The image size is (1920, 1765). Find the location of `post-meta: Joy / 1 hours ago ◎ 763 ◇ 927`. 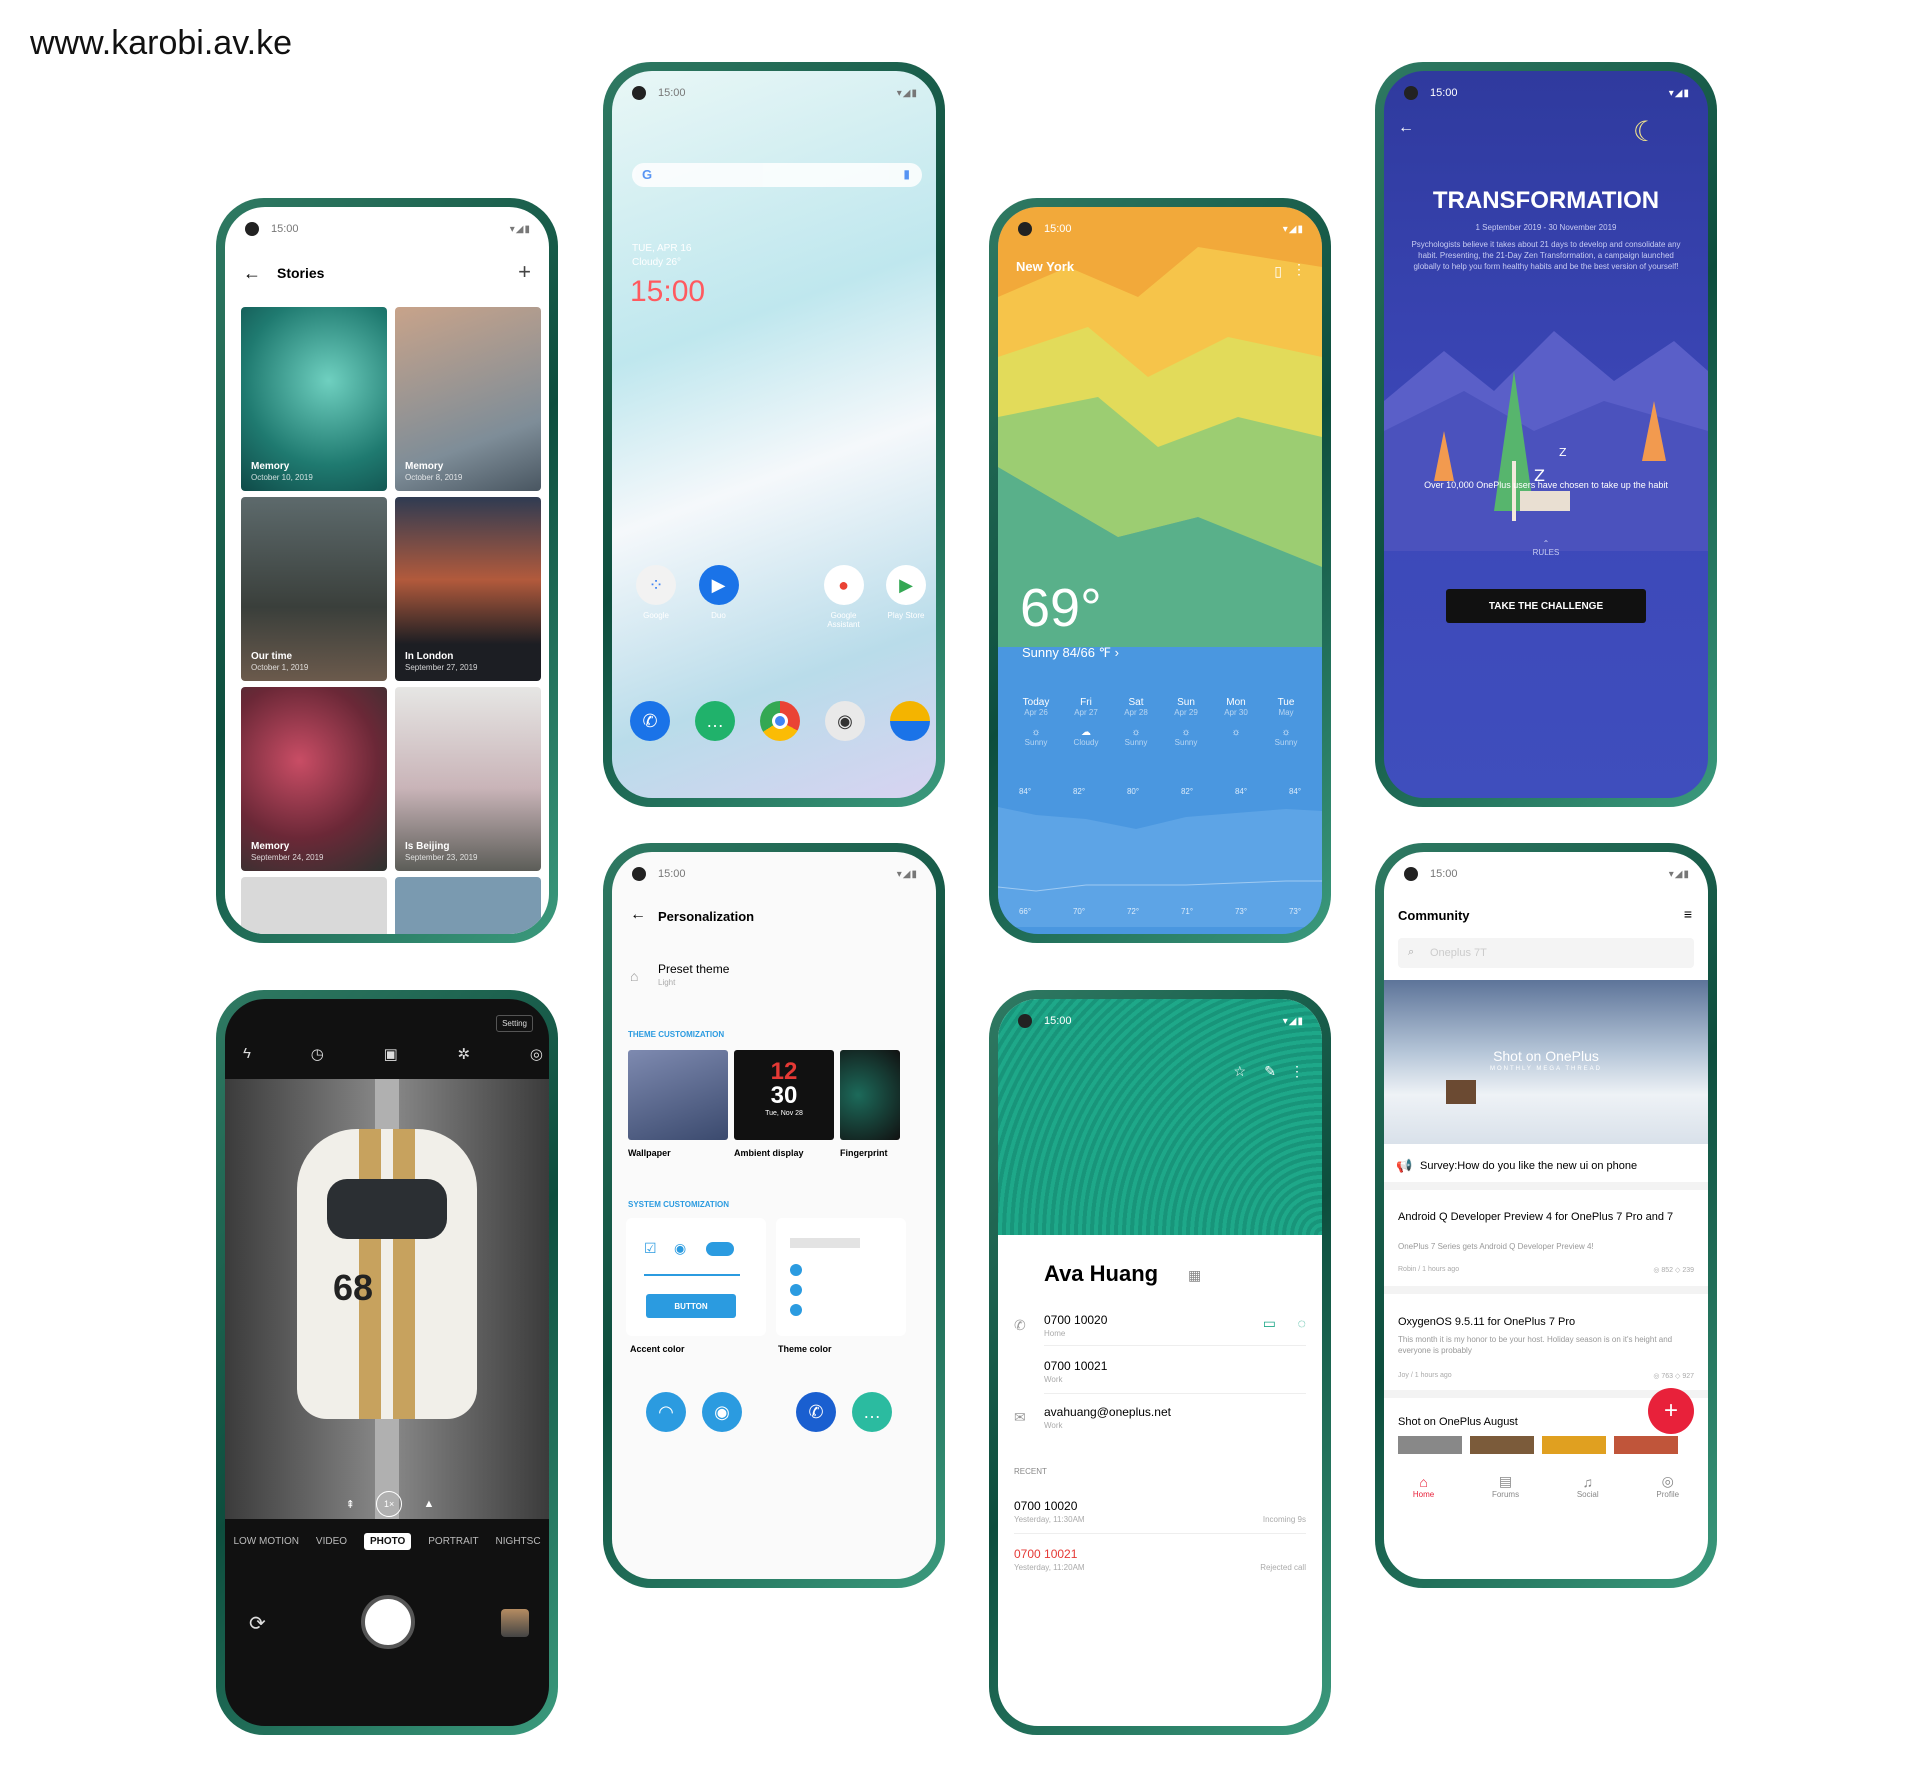

post-meta: Joy / 1 hours ago ◎ 763 ◇ 927 is located at coordinates (1546, 1376).